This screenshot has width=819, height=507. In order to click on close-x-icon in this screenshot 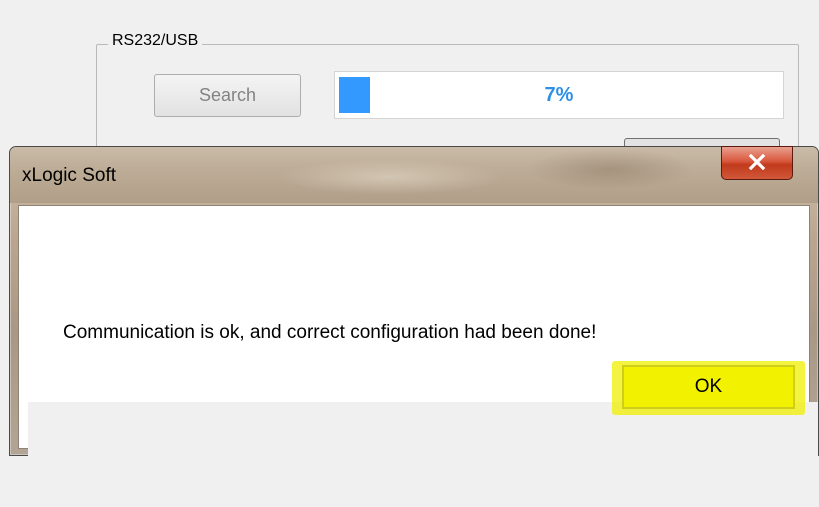, I will do `click(757, 162)`.